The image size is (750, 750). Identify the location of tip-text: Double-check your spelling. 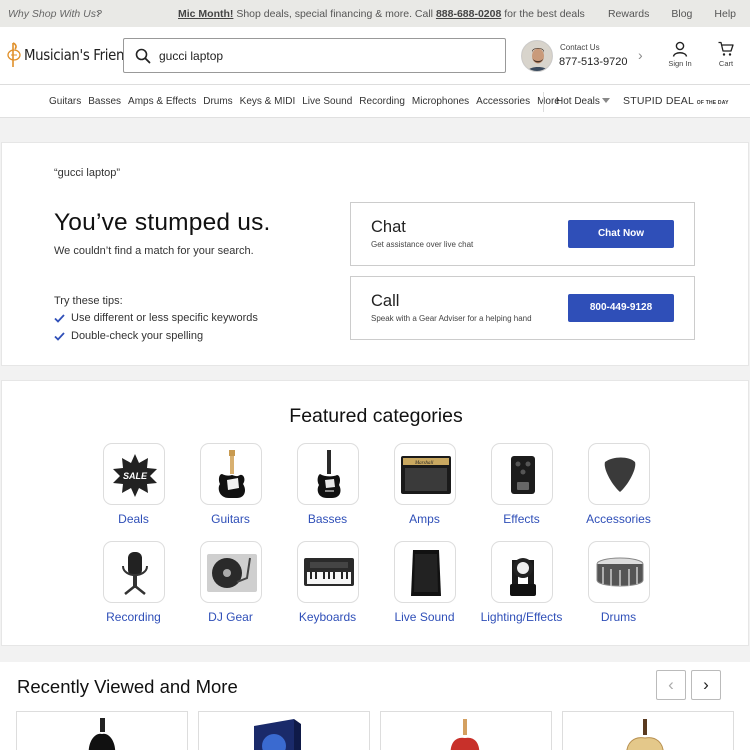
(137, 336).